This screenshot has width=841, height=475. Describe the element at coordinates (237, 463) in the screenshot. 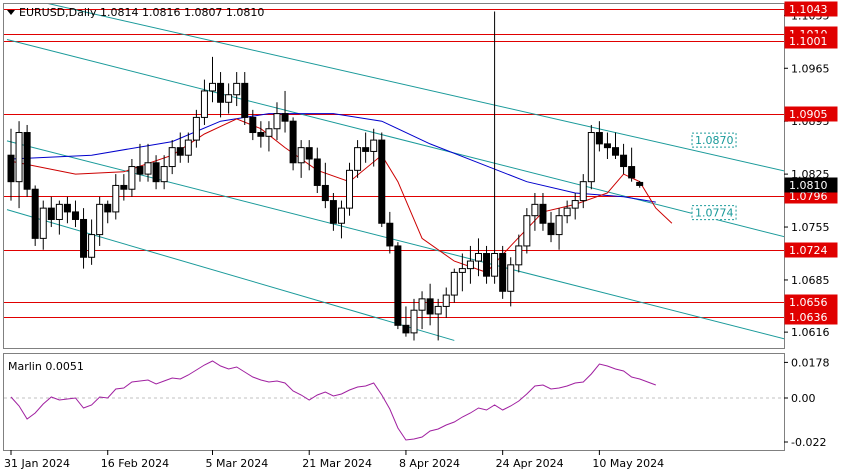

I see `time-tick-label: 5 Mar 2024` at that location.